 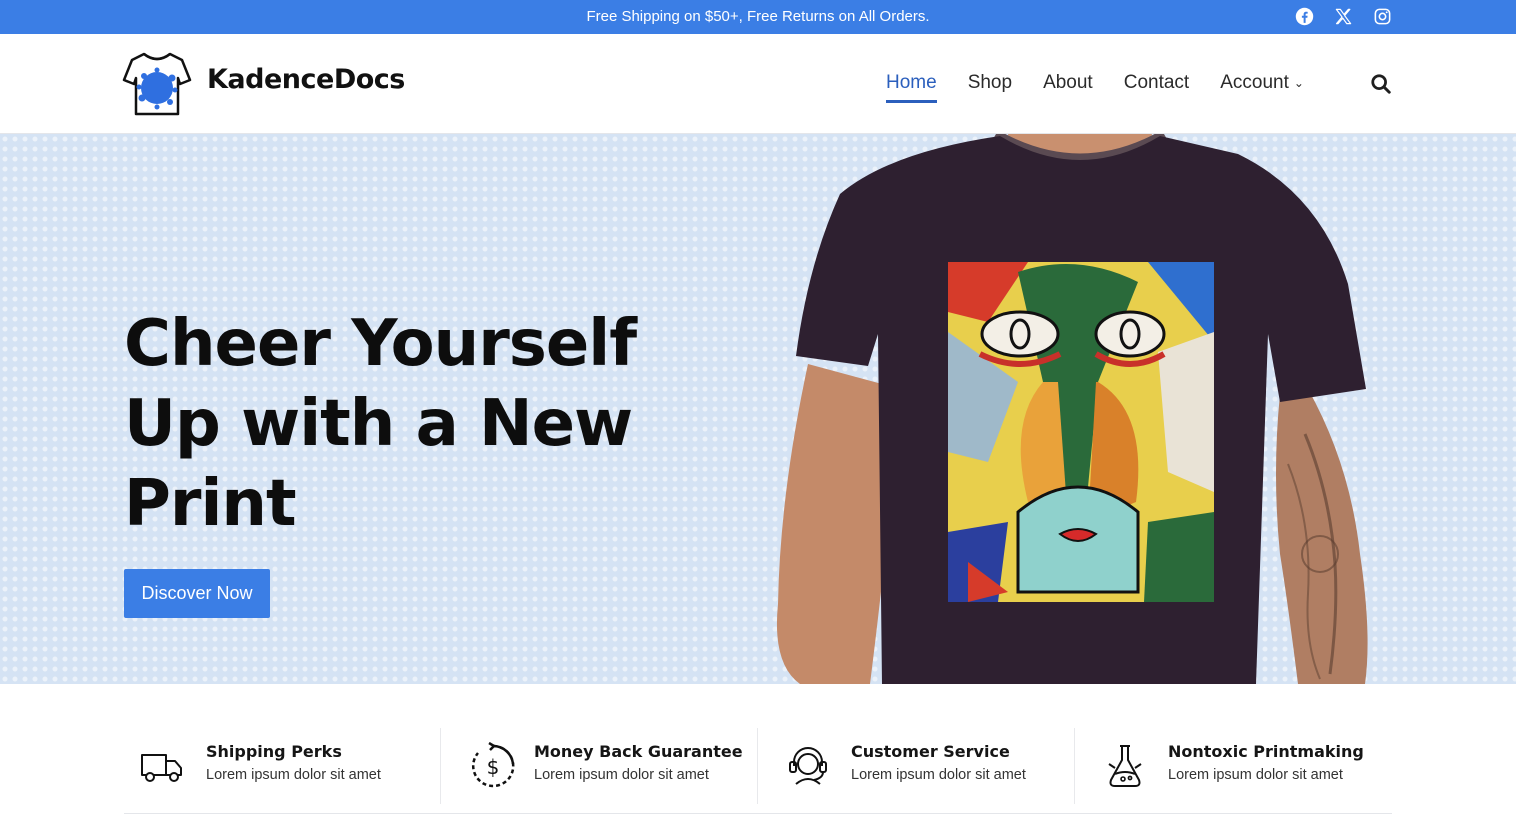 I want to click on instagram-icon, so click(x=1382, y=16).